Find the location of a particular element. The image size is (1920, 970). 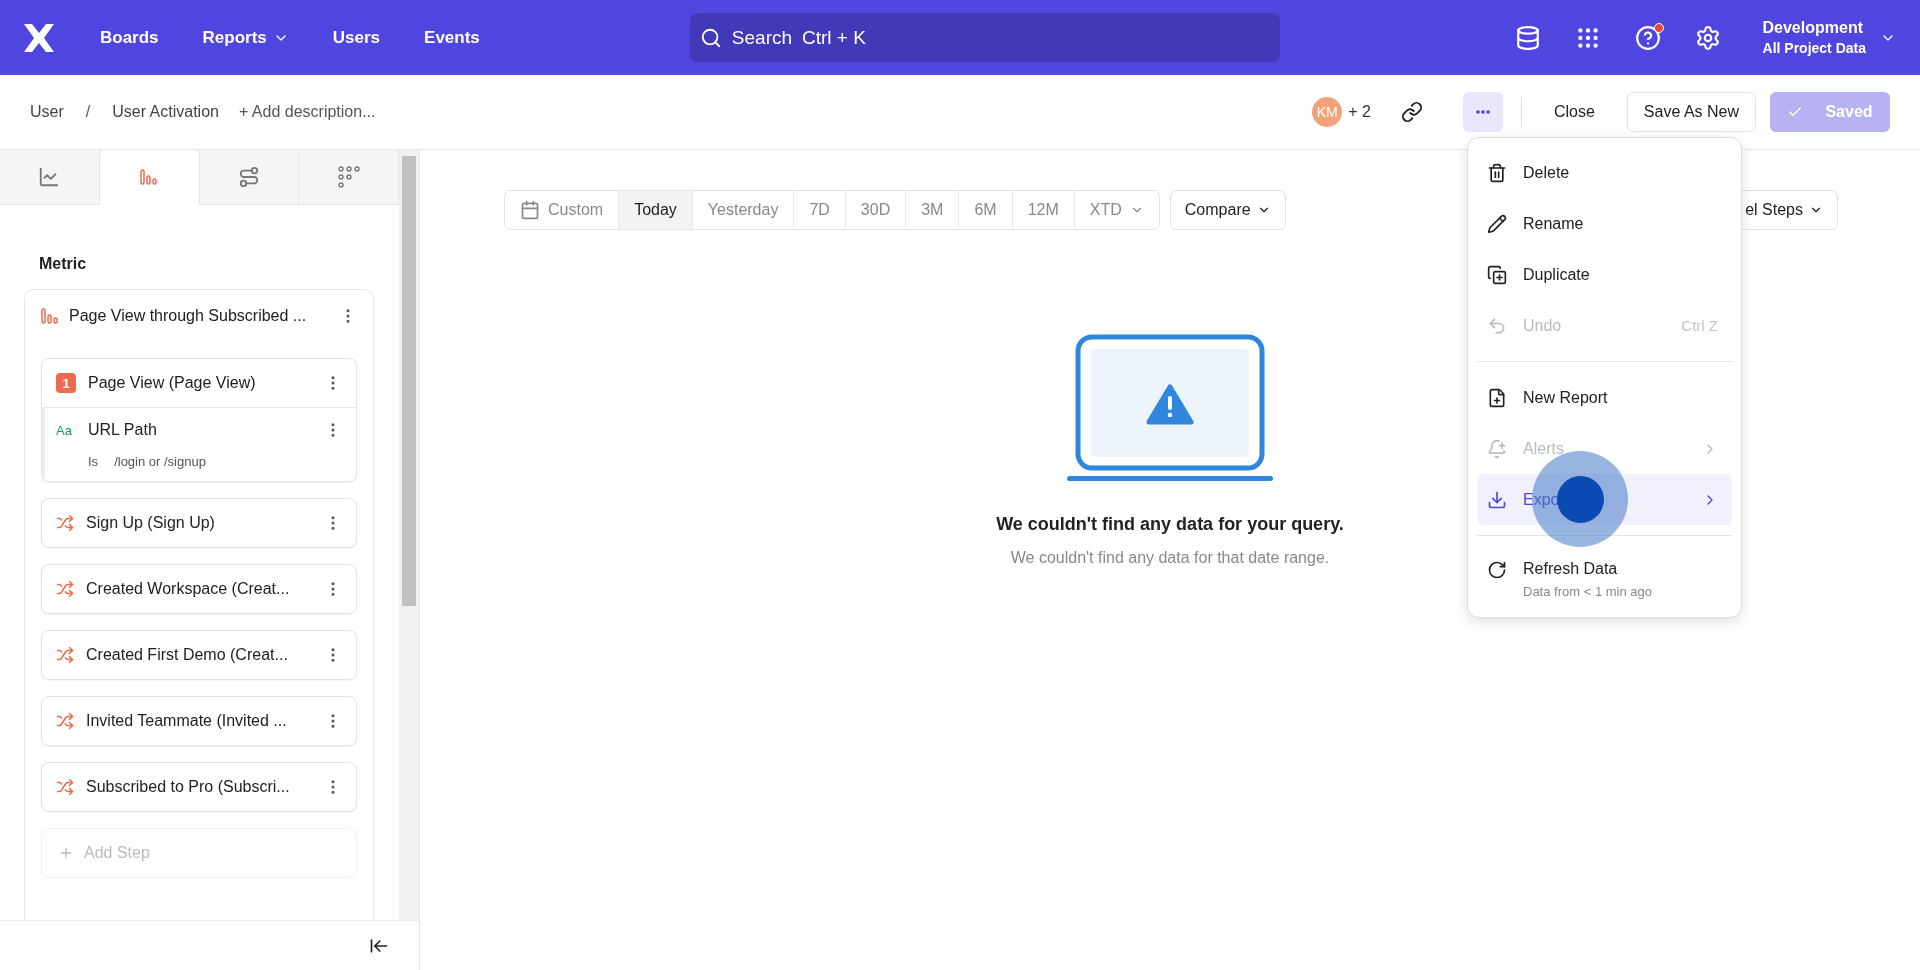

settings-icon is located at coordinates (1707, 37).